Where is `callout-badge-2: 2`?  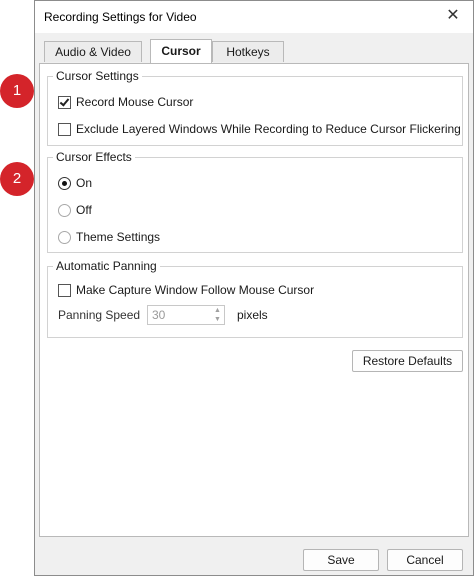 callout-badge-2: 2 is located at coordinates (17, 179).